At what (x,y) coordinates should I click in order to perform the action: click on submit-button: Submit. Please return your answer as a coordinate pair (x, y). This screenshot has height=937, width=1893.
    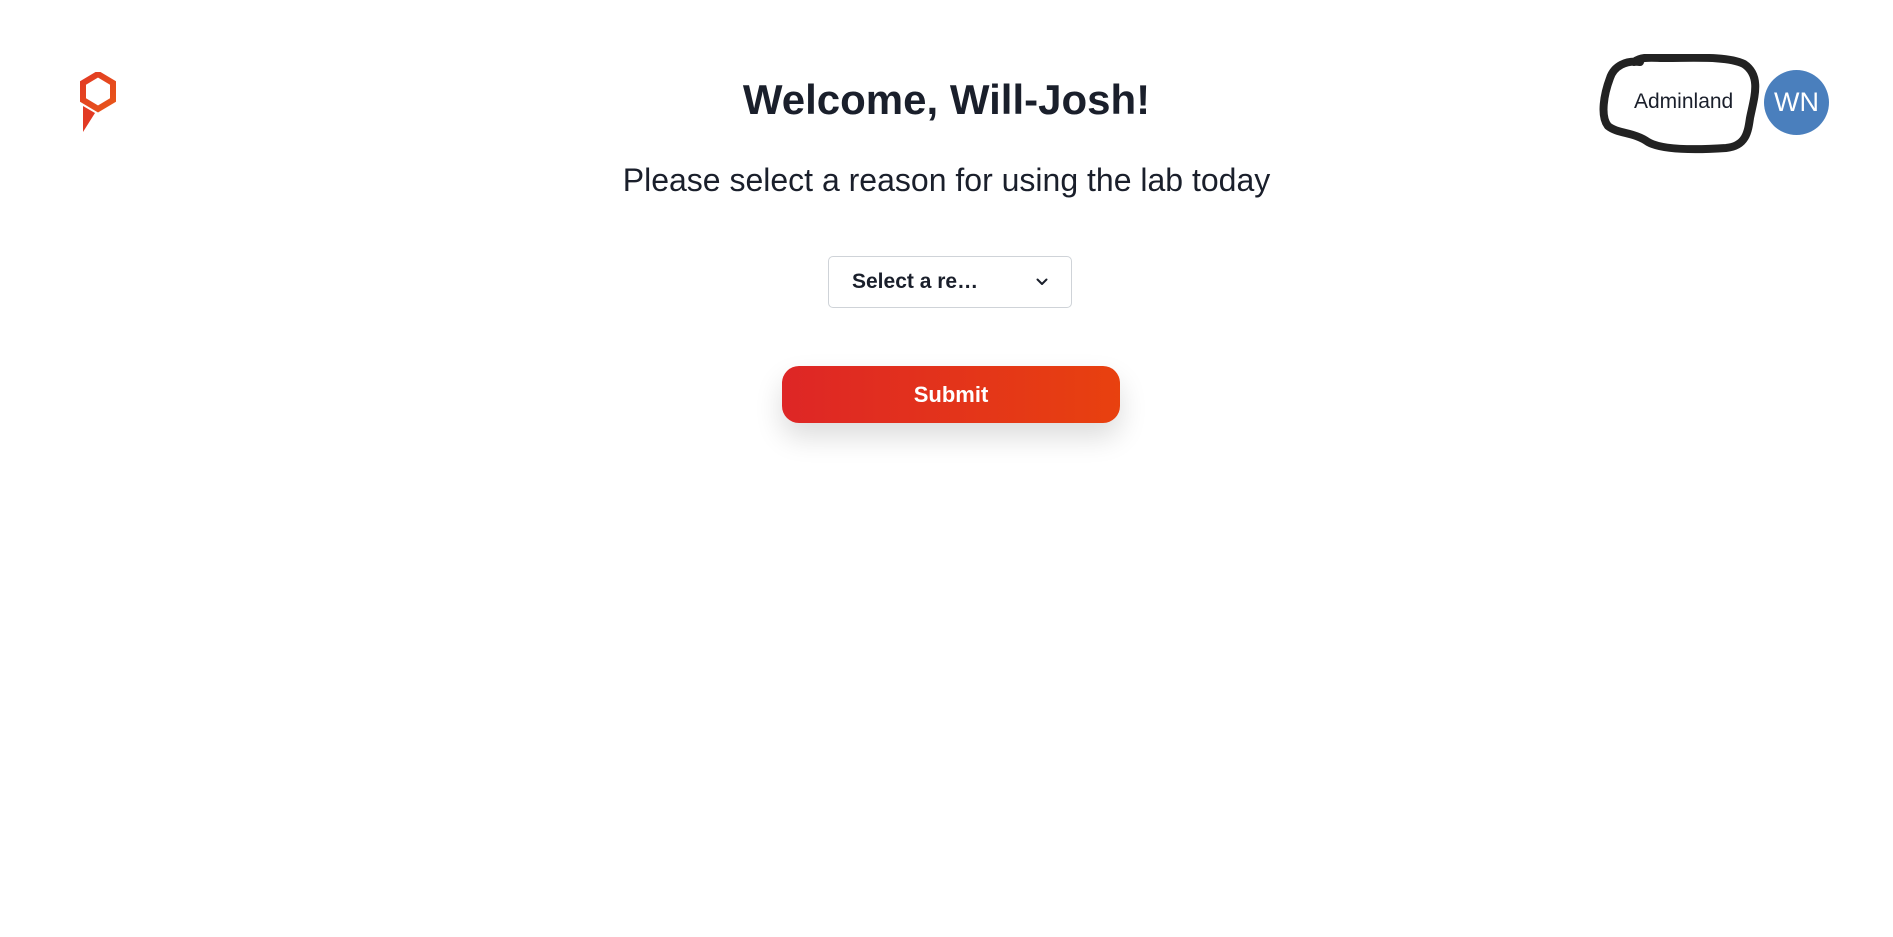
    Looking at the image, I should click on (951, 394).